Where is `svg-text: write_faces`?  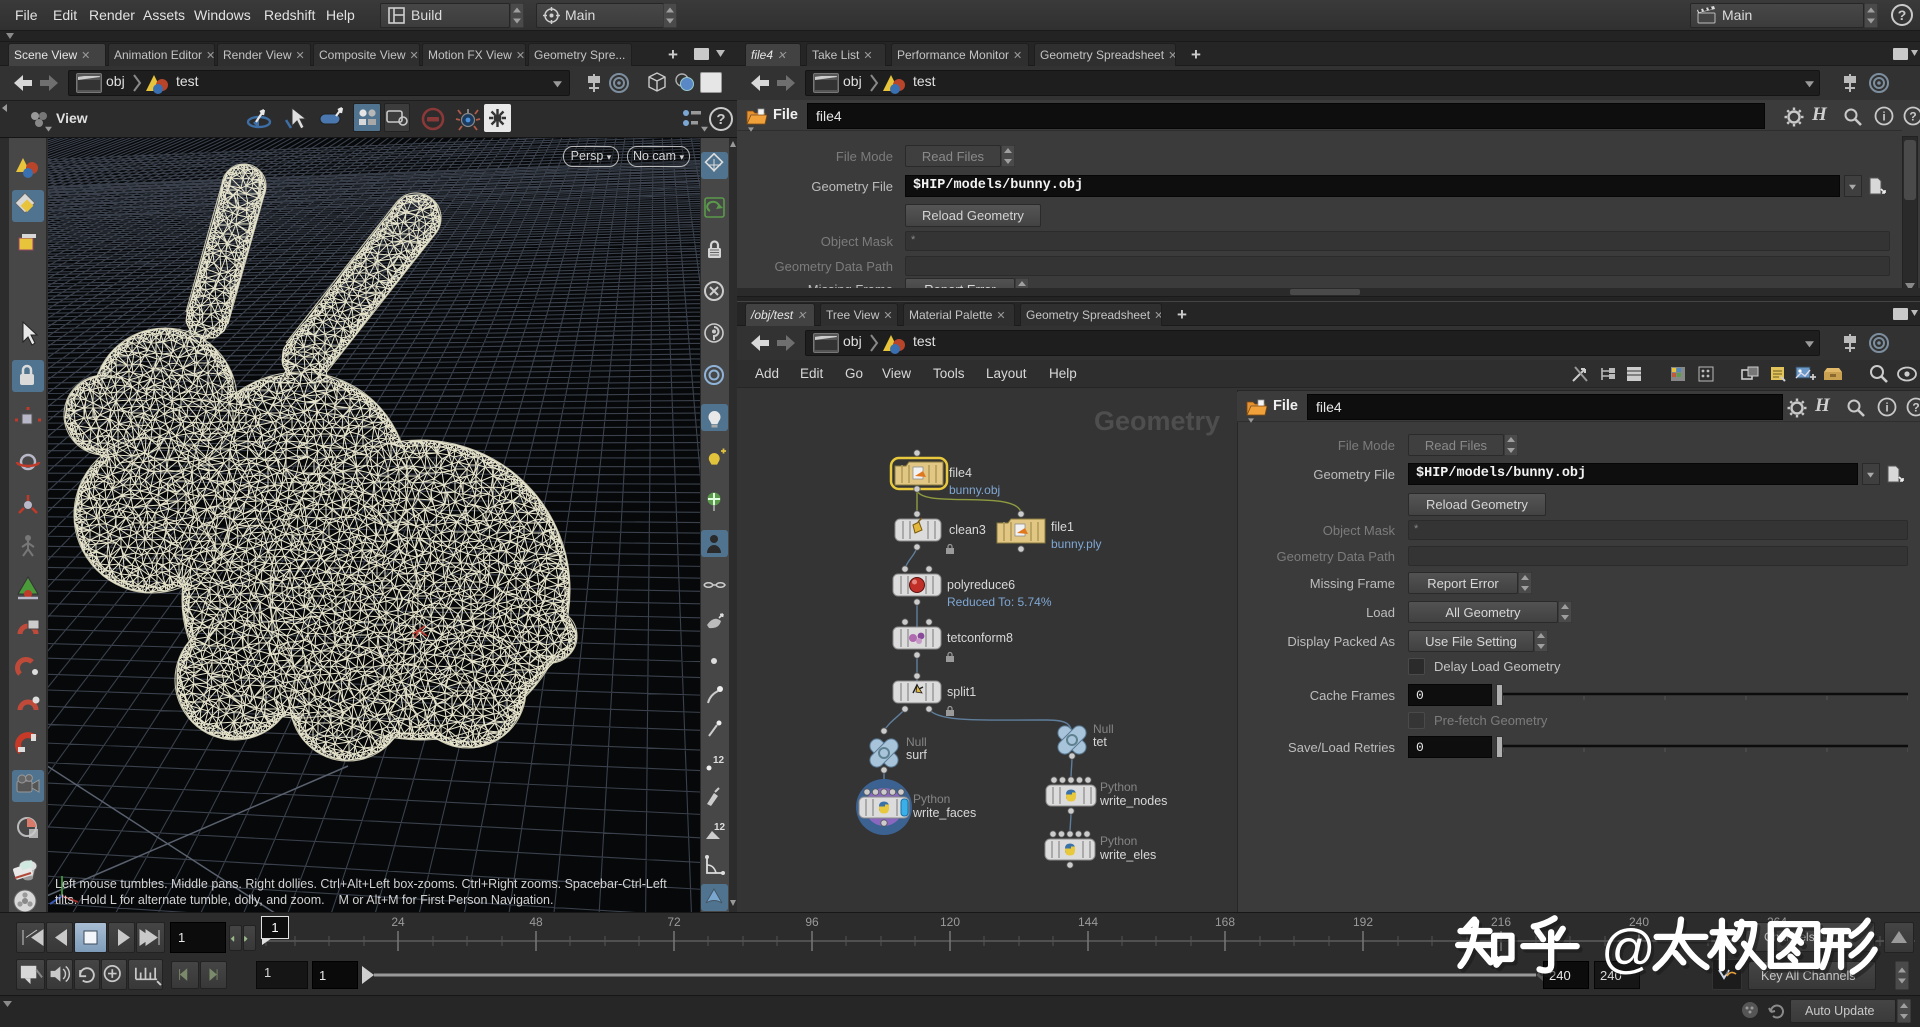 svg-text: write_faces is located at coordinates (944, 813).